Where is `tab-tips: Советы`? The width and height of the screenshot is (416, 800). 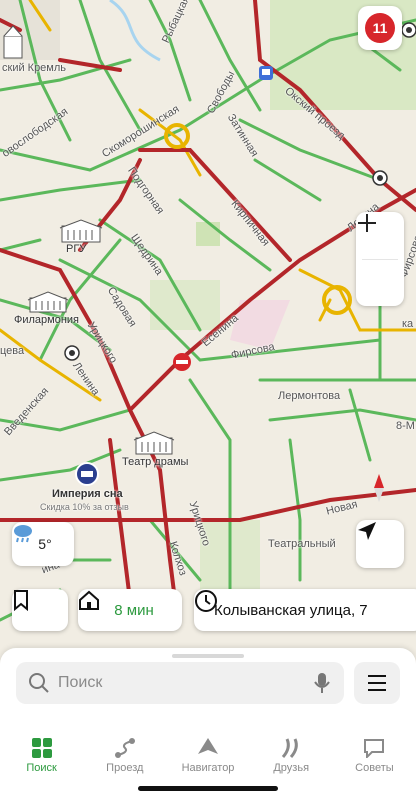 tab-tips: Советы is located at coordinates (374, 755).